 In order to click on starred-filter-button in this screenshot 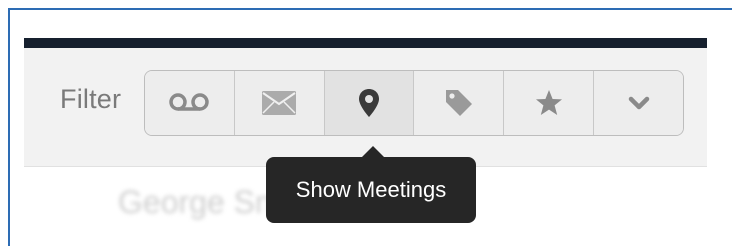, I will do `click(548, 103)`.